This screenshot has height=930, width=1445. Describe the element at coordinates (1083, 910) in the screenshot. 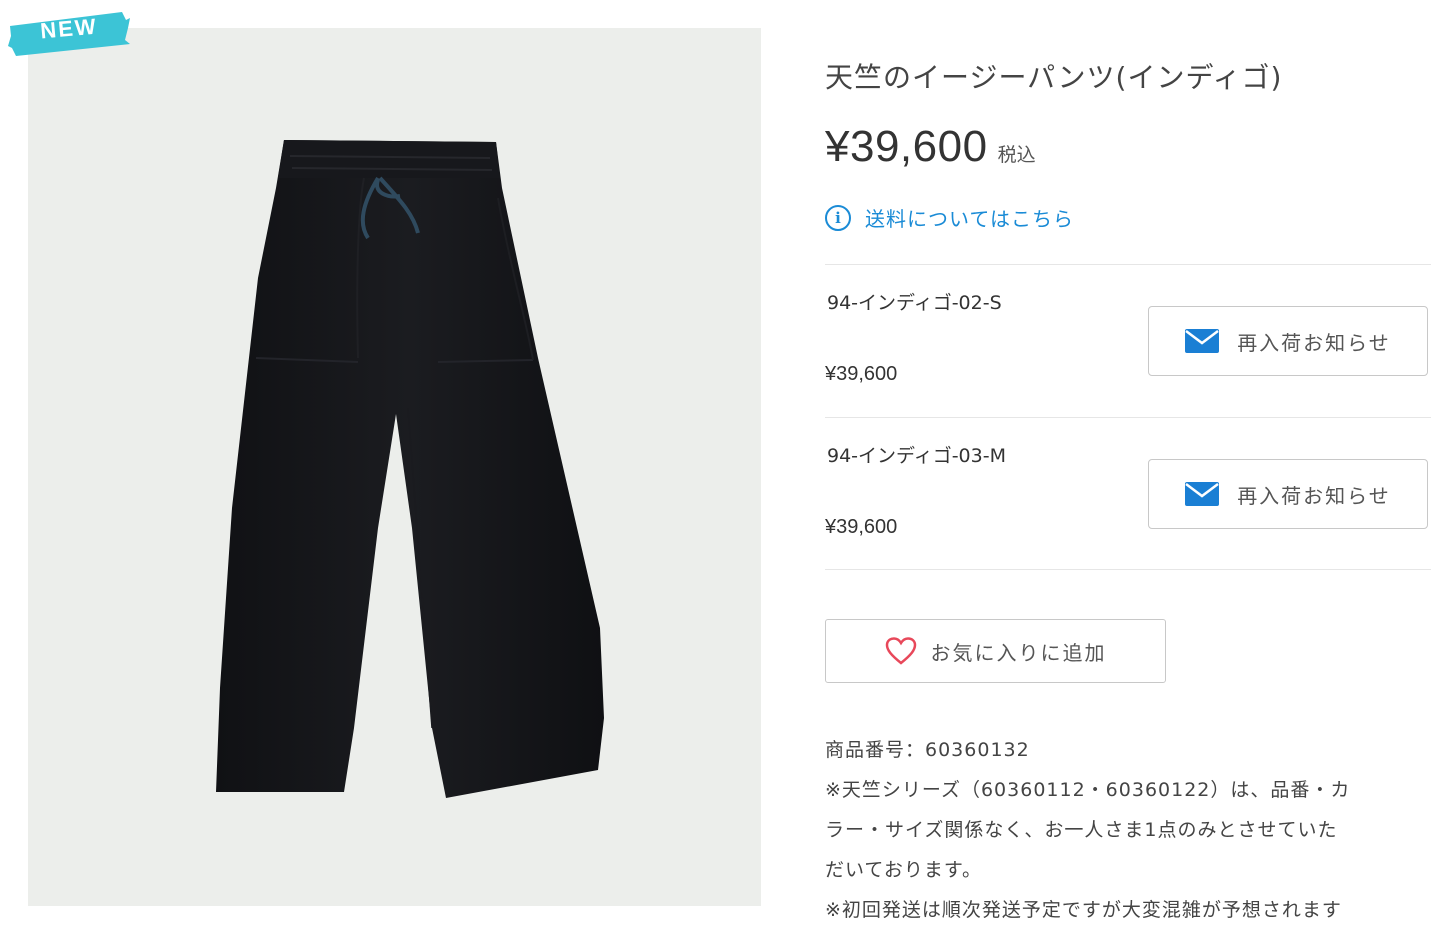

I see `description-line: ※初回発送は順次発送予定ですが大変混雑が予想されます` at that location.